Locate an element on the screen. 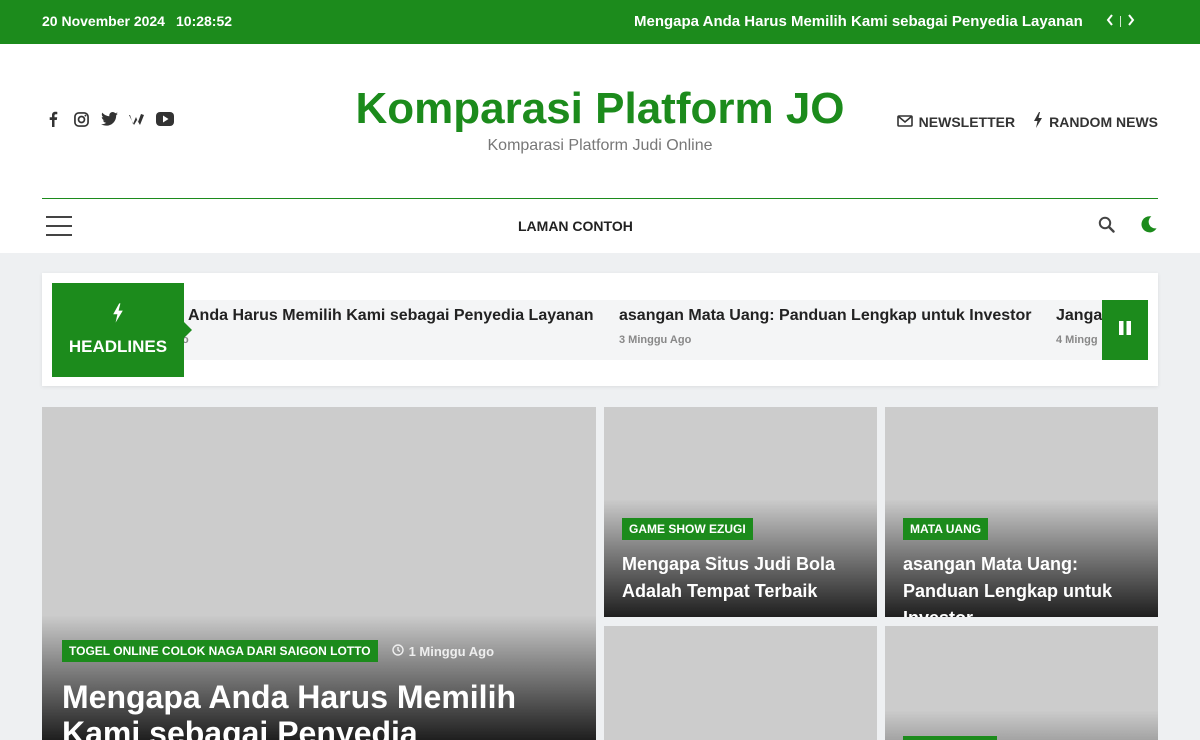 Image resolution: width=1200 pixels, height=740 pixels. header-links: NEWSLETTER RANDOM NEWS is located at coordinates (1027, 121).